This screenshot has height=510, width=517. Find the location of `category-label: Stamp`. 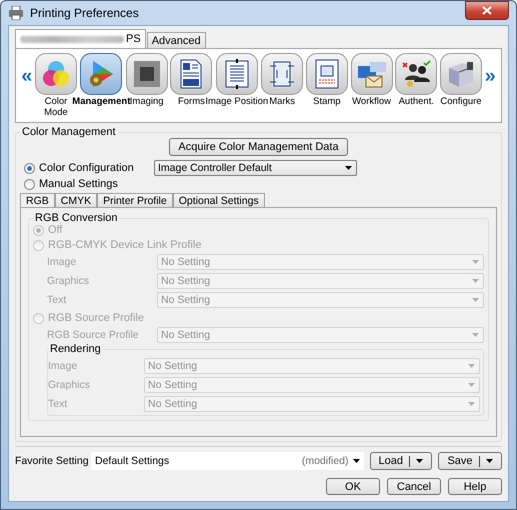

category-label: Stamp is located at coordinates (327, 101).